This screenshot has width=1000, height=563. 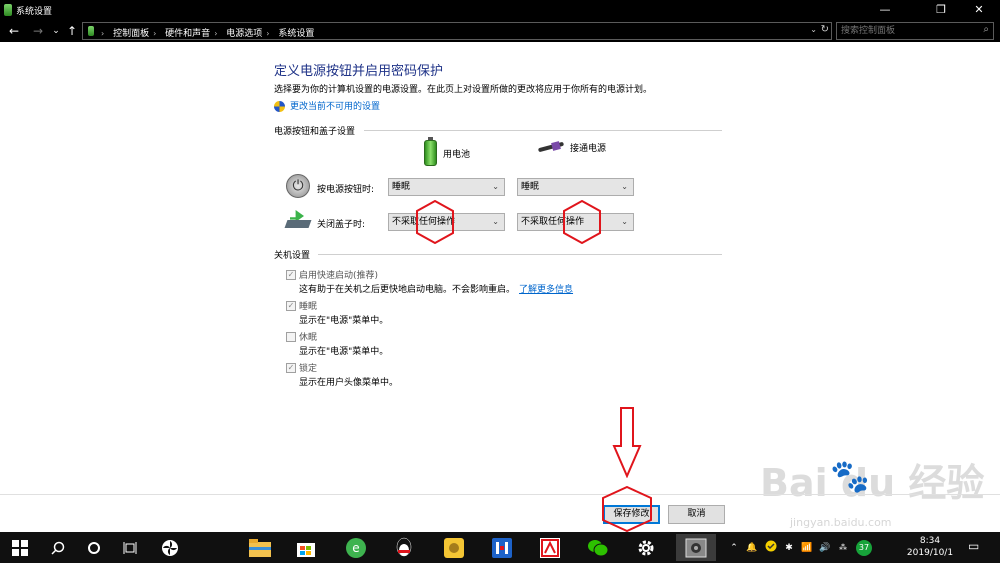 What do you see at coordinates (72, 31) in the screenshot?
I see `up-button: ↑` at bounding box center [72, 31].